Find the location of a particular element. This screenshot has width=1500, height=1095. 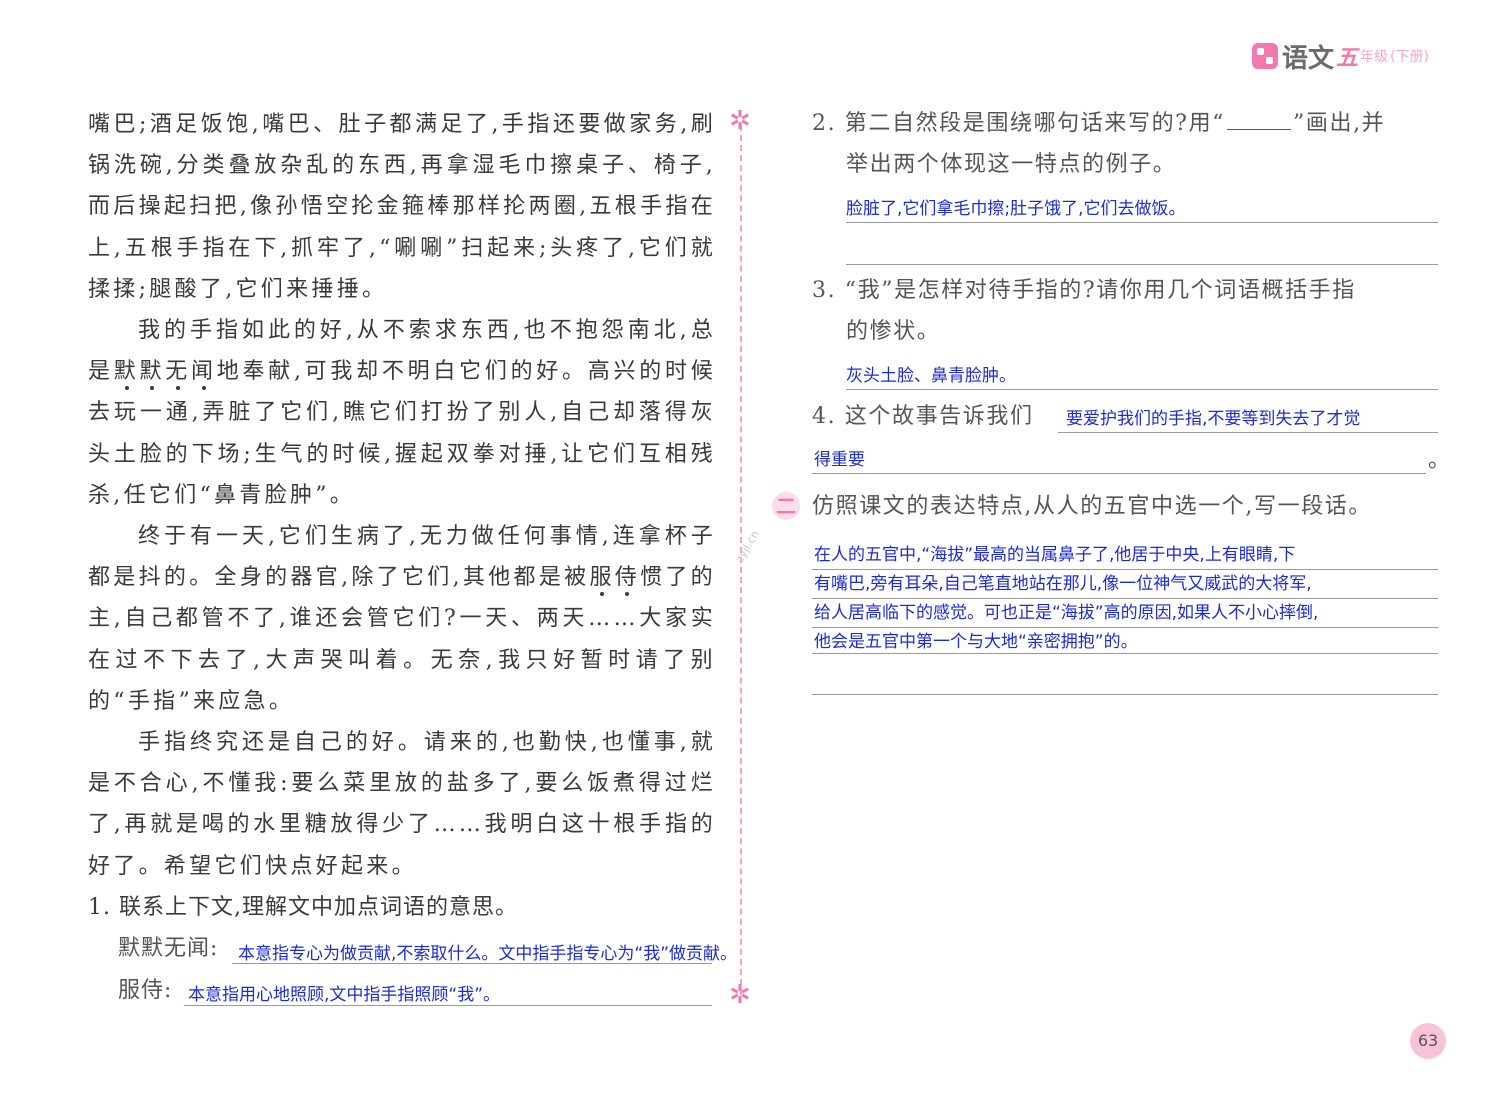

question-3-prompt-line2: 的惨状。 is located at coordinates (893, 331).